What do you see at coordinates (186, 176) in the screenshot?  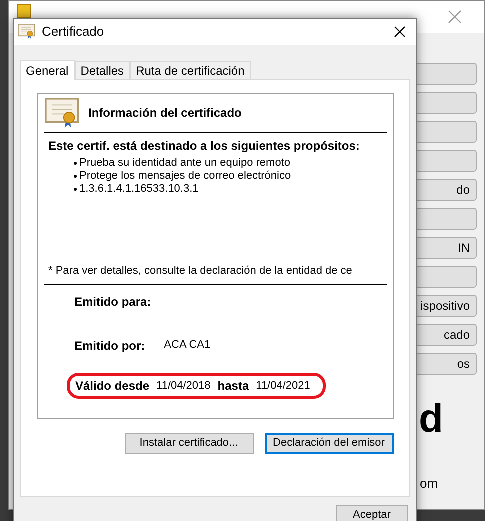 I see `purpose-item: Protege los mensajes de correo electrónico` at bounding box center [186, 176].